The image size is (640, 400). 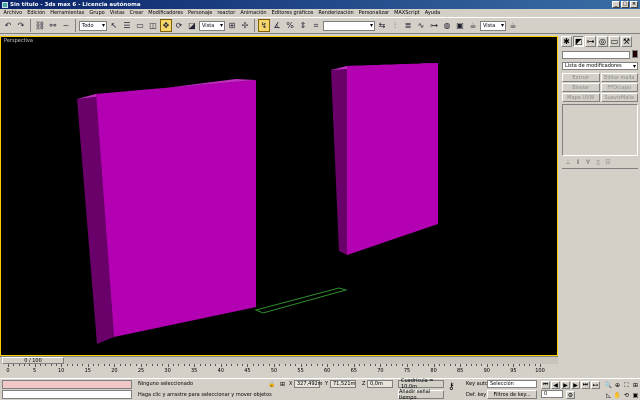 I want to click on maxscript-input-mini, so click(x=67, y=394).